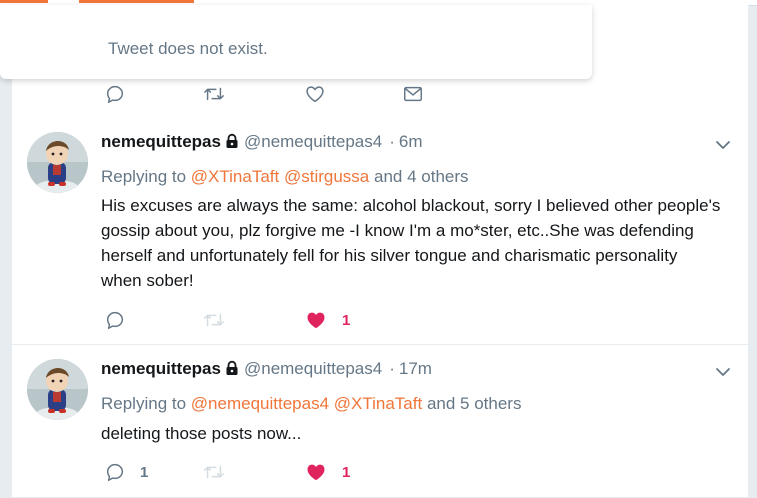 The height and width of the screenshot is (498, 757). I want to click on tweet-actions: 1, so click(304, 320).